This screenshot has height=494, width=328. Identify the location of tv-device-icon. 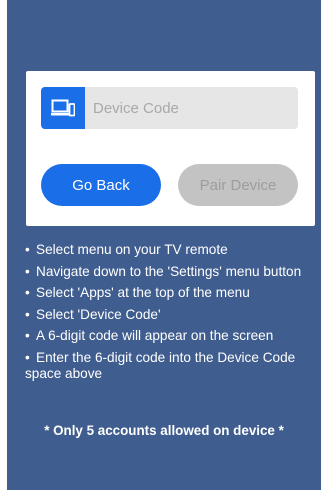
(63, 108).